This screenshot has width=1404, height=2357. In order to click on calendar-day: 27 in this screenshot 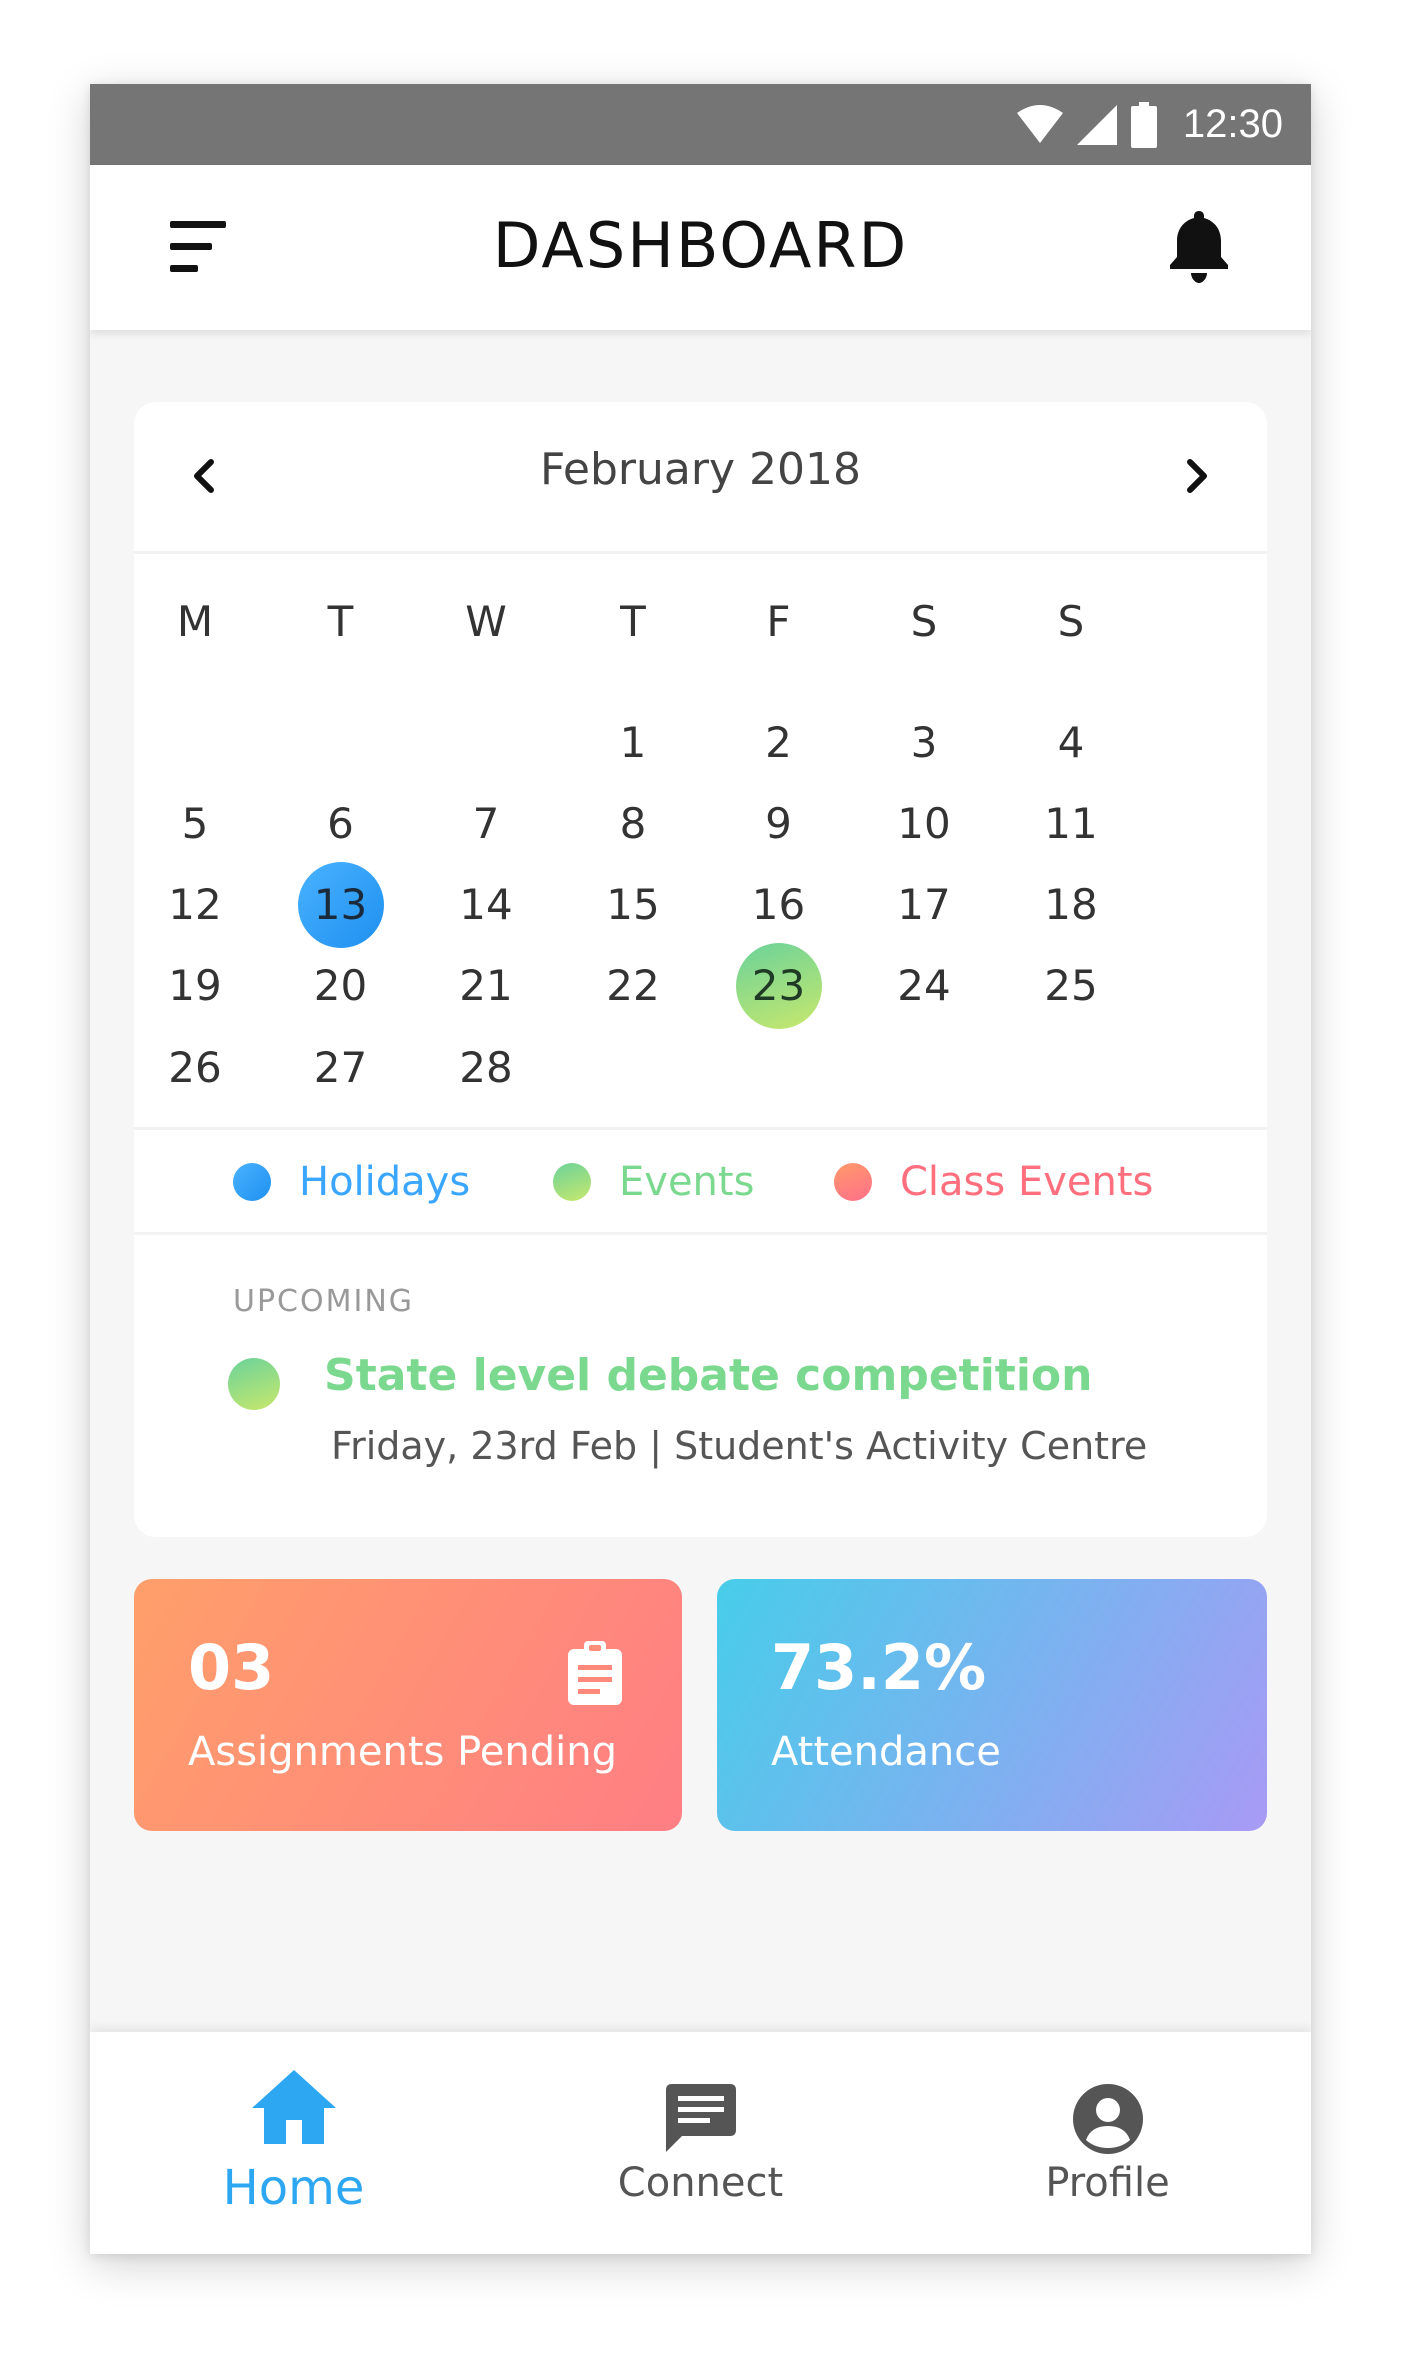, I will do `click(341, 1068)`.